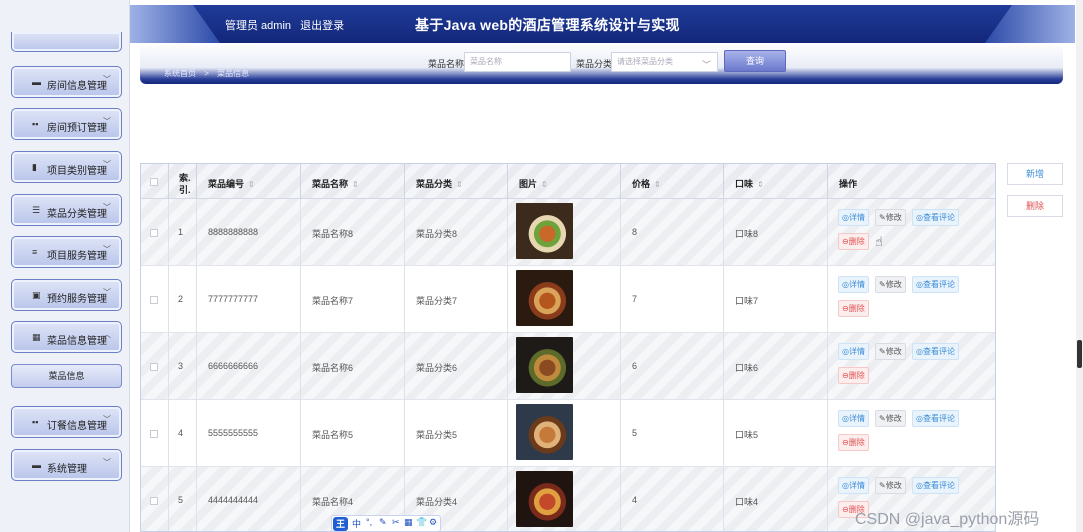 The width and height of the screenshot is (1083, 532). What do you see at coordinates (747, 234) in the screenshot?
I see `cell-text: 口味8` at bounding box center [747, 234].